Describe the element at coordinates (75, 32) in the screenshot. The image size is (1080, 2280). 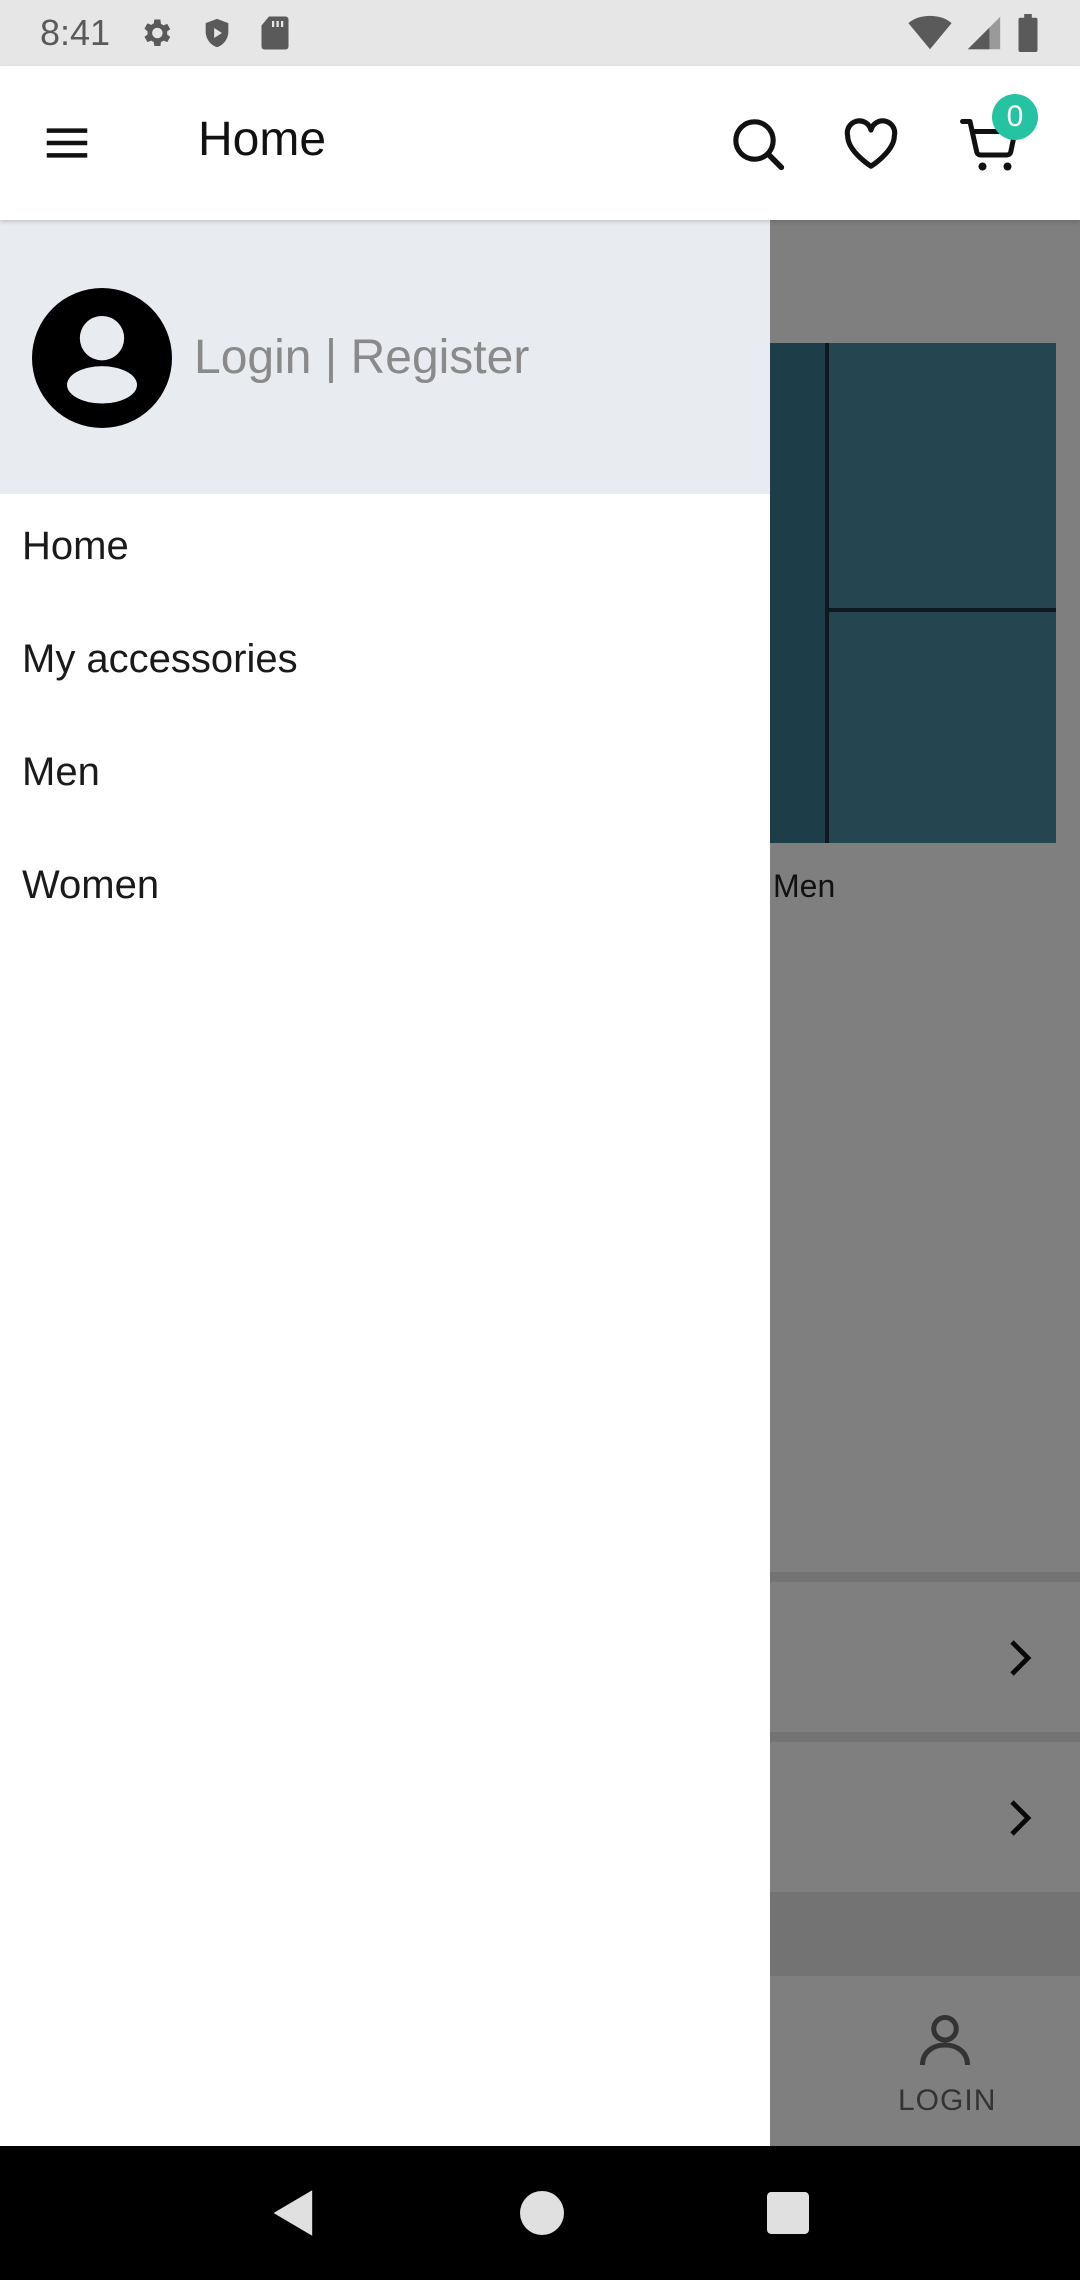
I see `status-time: 8:41` at that location.